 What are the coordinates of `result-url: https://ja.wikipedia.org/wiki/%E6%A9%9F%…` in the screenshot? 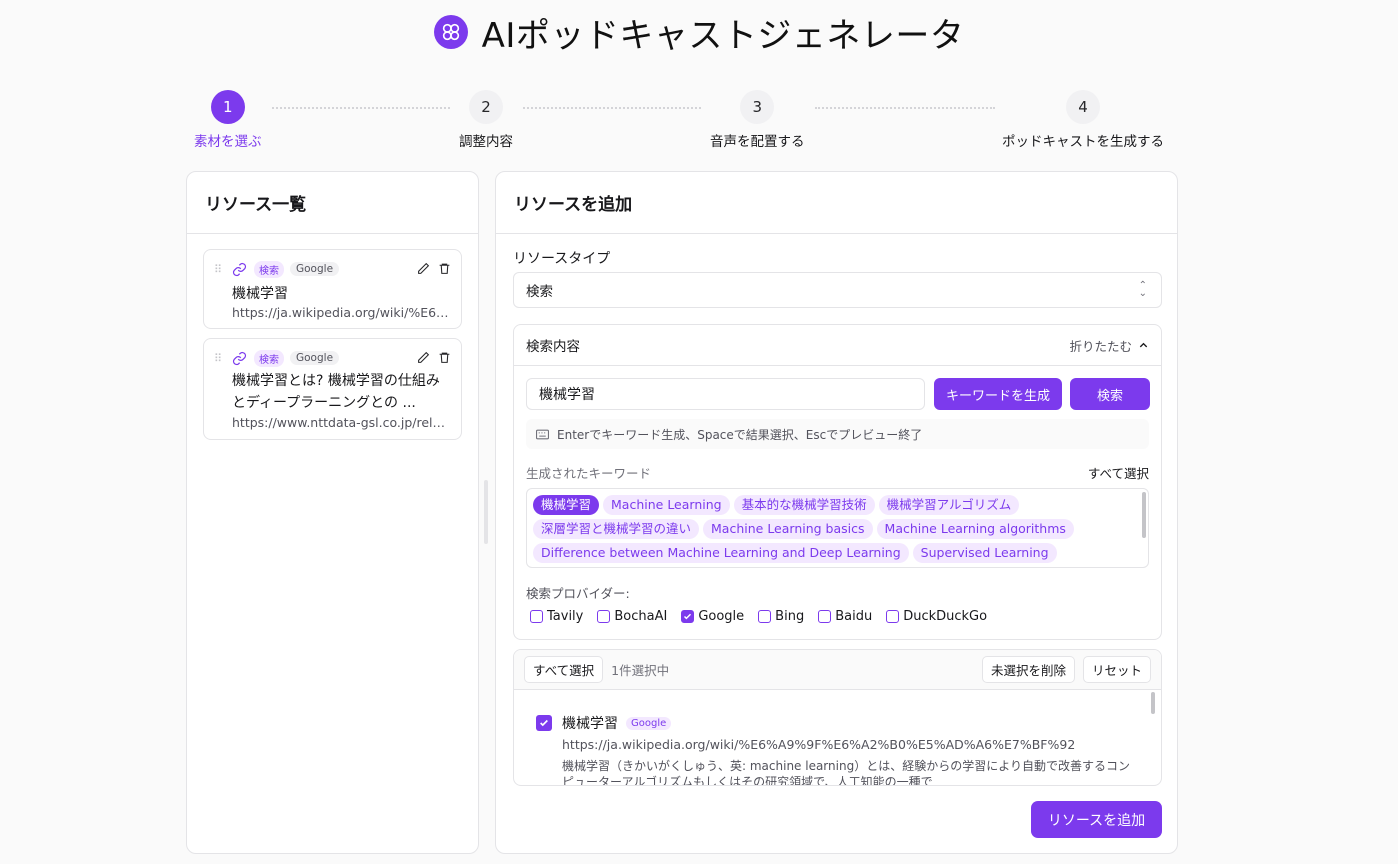 It's located at (818, 744).